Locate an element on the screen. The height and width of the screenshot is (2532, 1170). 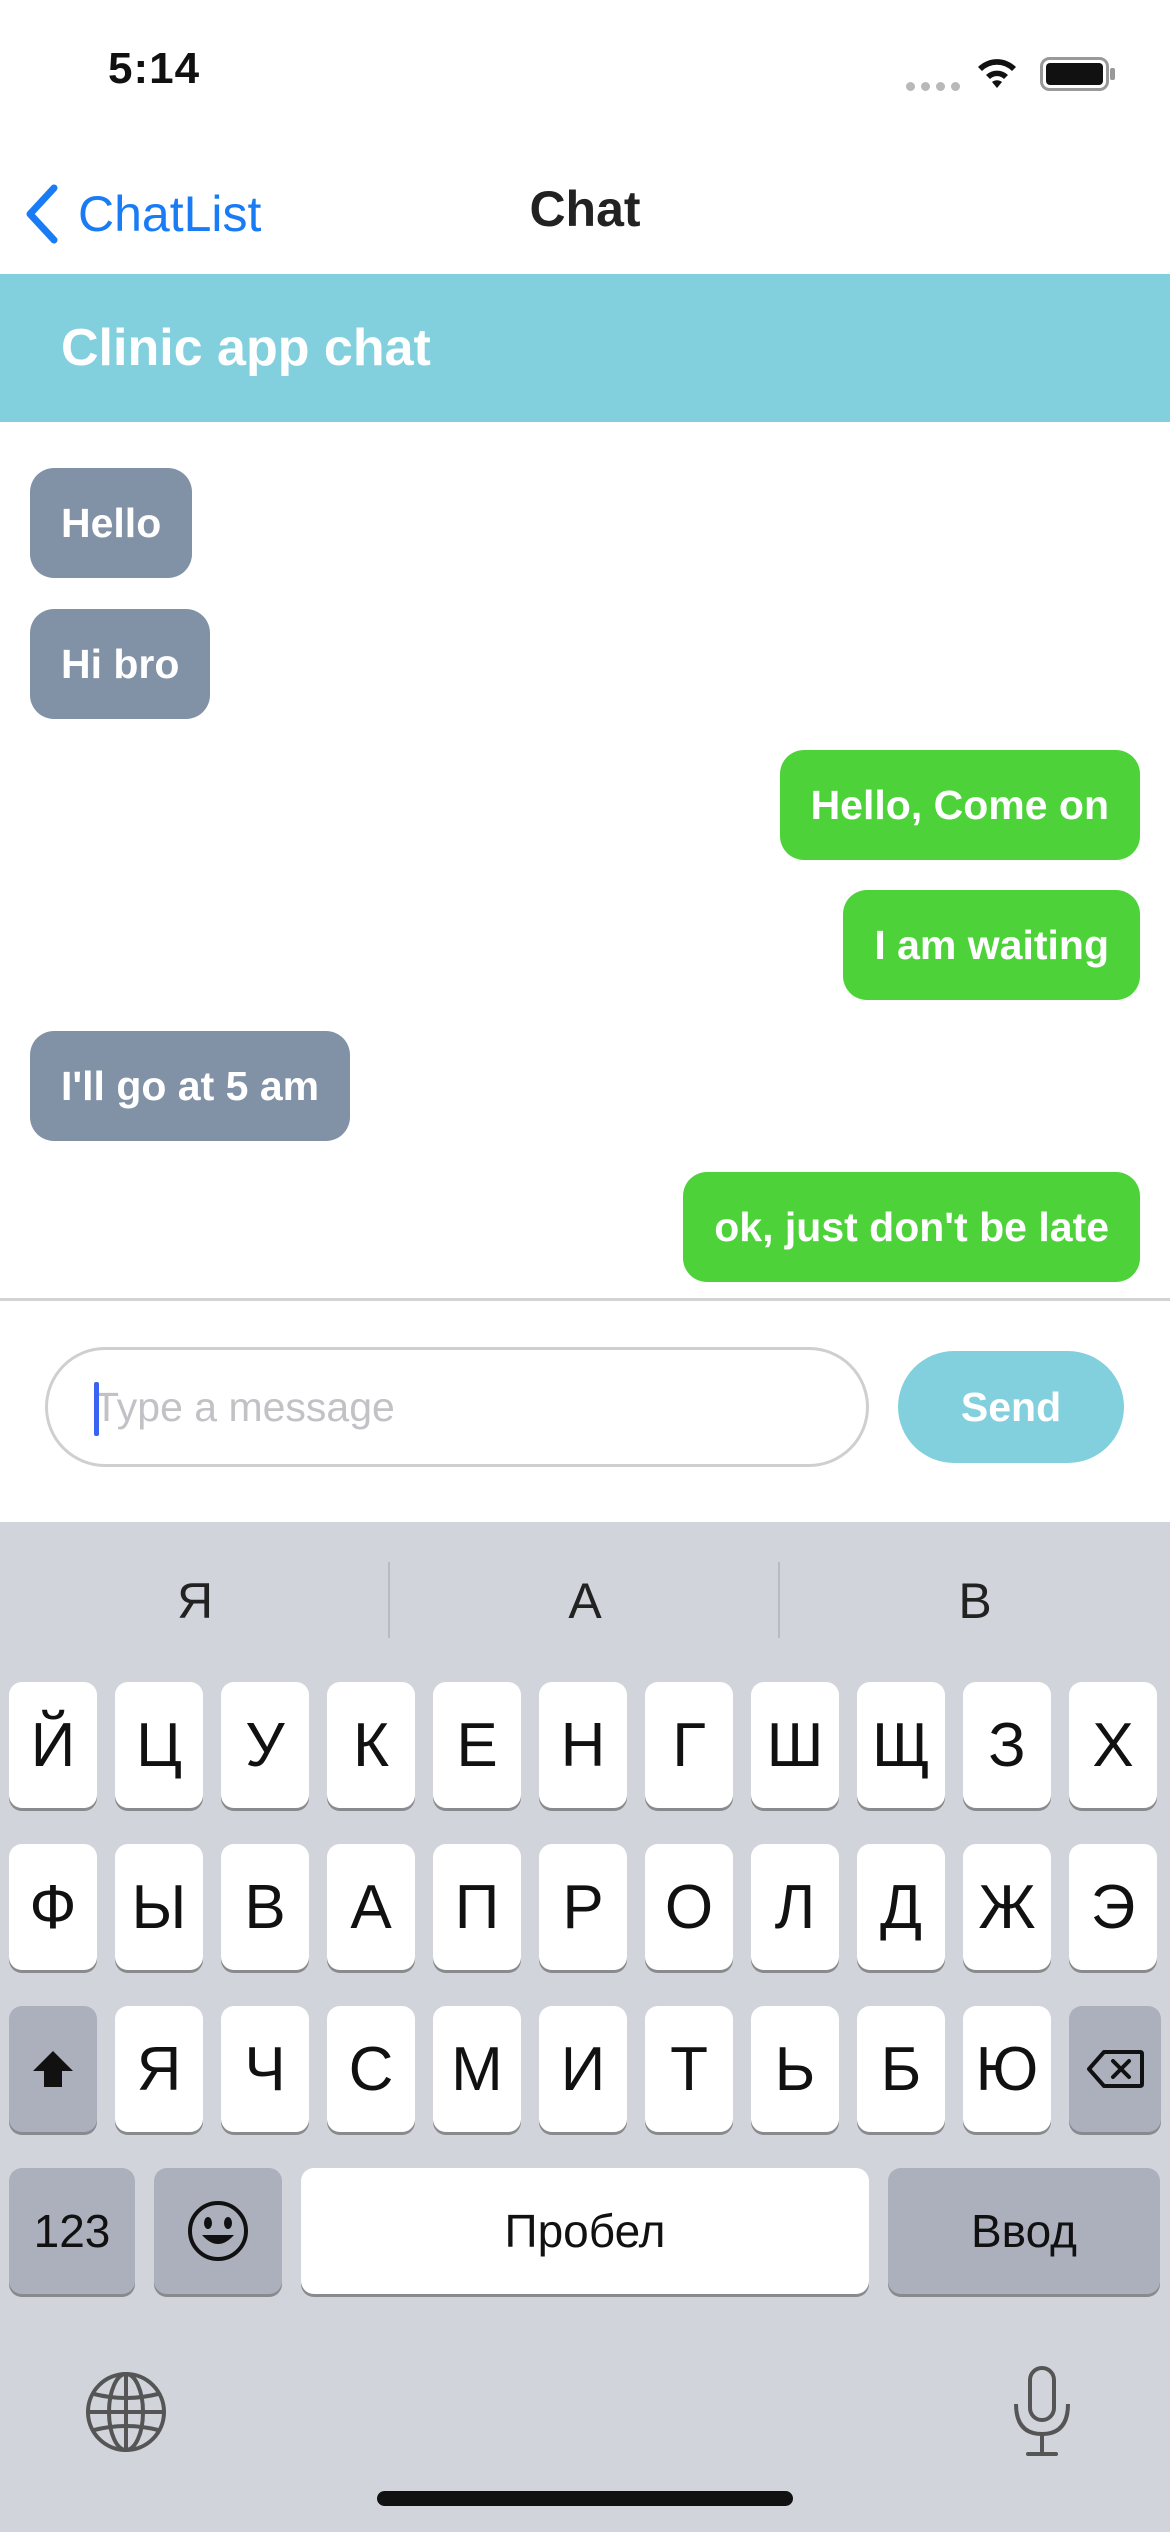
return-key: Ввод is located at coordinates (1024, 2231).